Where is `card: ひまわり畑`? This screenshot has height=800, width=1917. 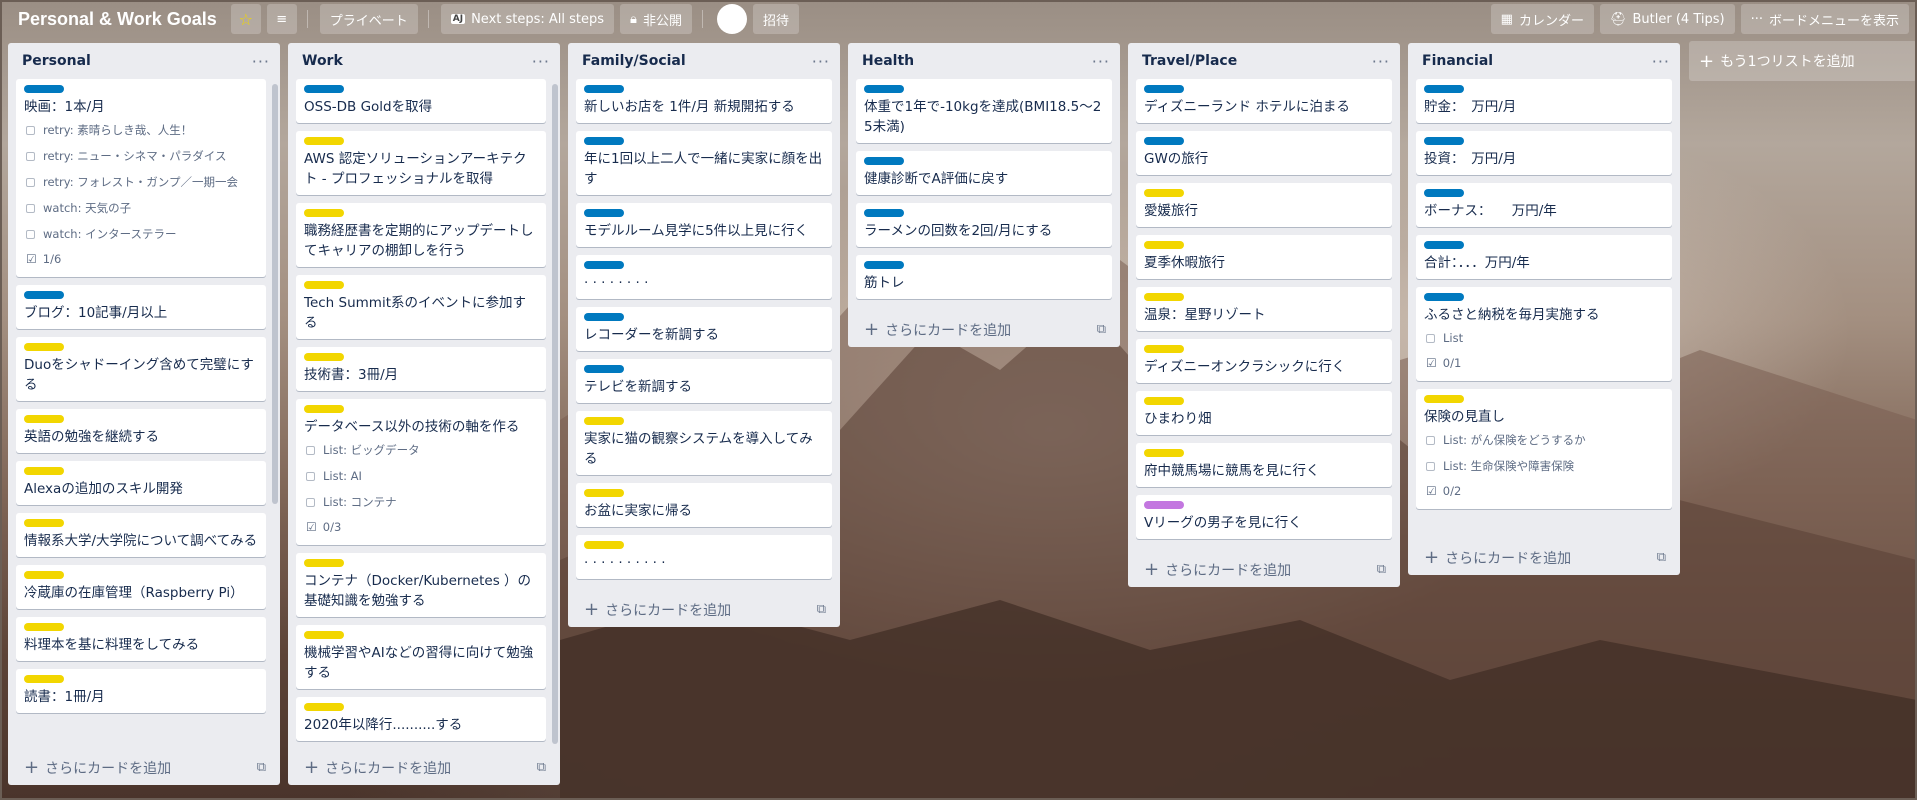
card: ひまわり畑 is located at coordinates (1264, 413).